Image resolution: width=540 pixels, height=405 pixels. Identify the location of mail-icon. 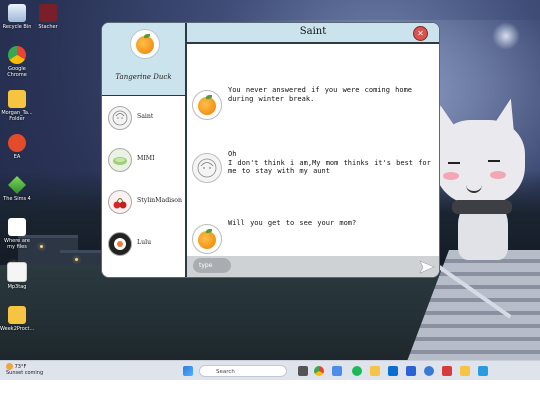
(393, 371).